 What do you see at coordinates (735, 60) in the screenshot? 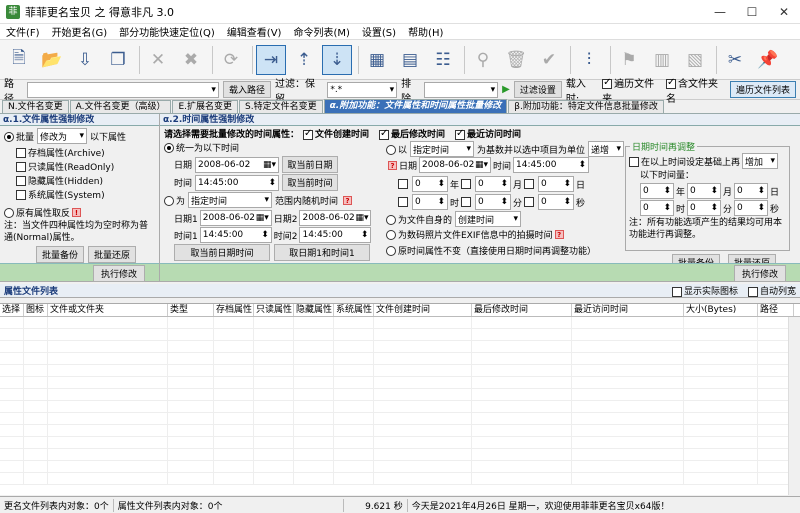
I see `tools-icon: ✂` at bounding box center [735, 60].